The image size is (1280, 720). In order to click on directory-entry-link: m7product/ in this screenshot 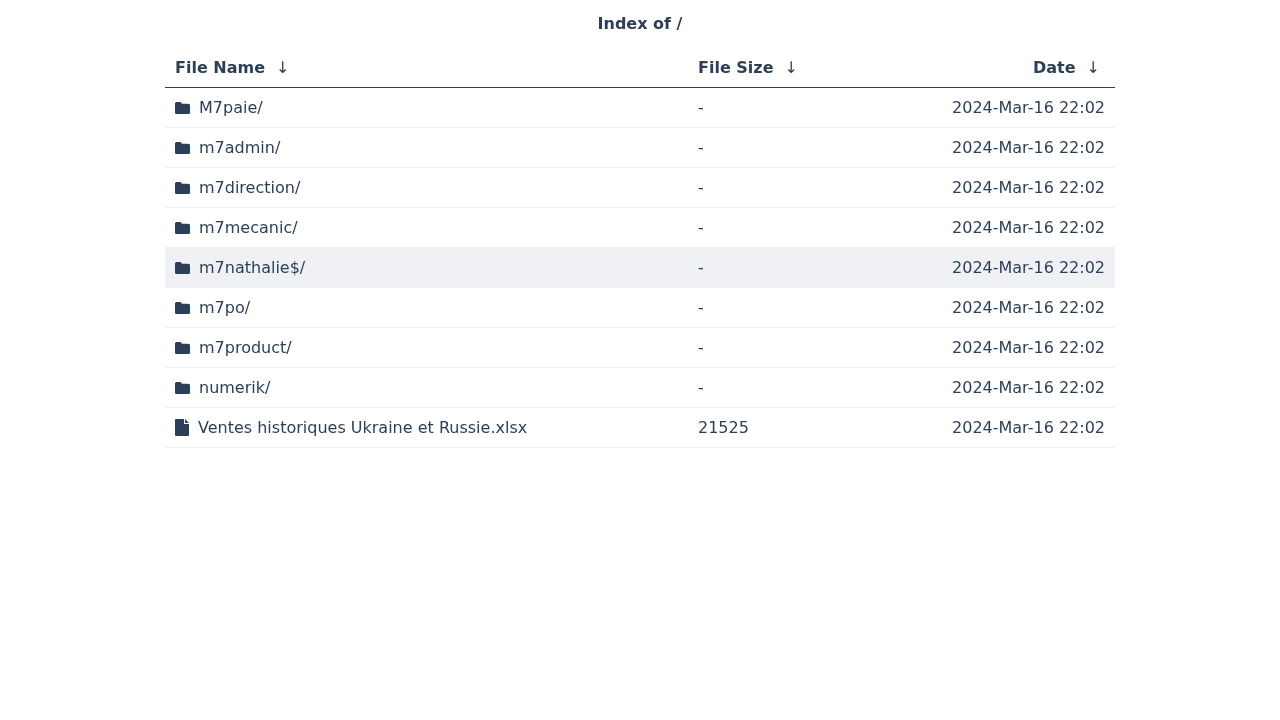, I will do `click(245, 347)`.